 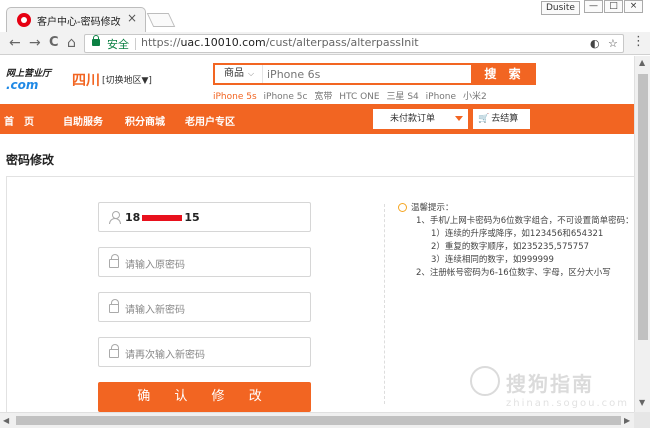 What do you see at coordinates (359, 97) in the screenshot?
I see `hot-keyword-link: HTC ONE` at bounding box center [359, 97].